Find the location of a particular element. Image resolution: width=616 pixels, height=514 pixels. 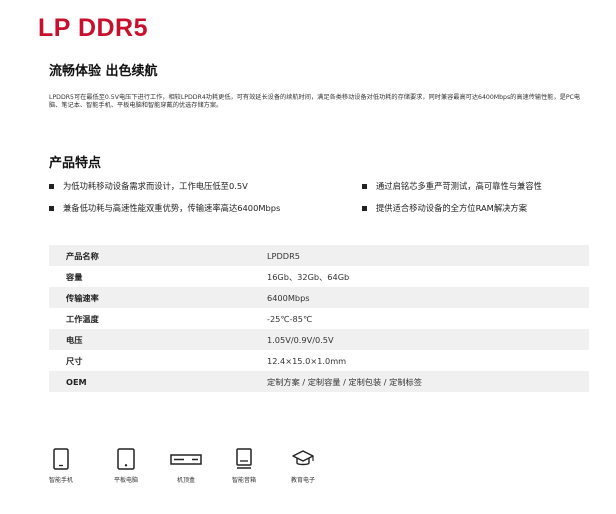

spec-key: 容量 is located at coordinates (74, 276).